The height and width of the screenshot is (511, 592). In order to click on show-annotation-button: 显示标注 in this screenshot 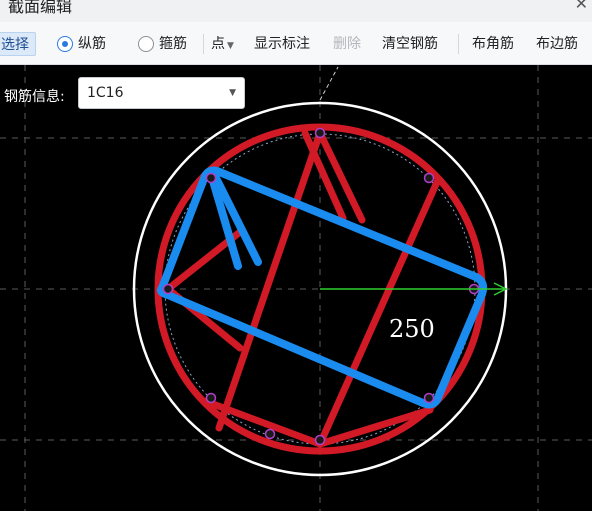, I will do `click(282, 44)`.